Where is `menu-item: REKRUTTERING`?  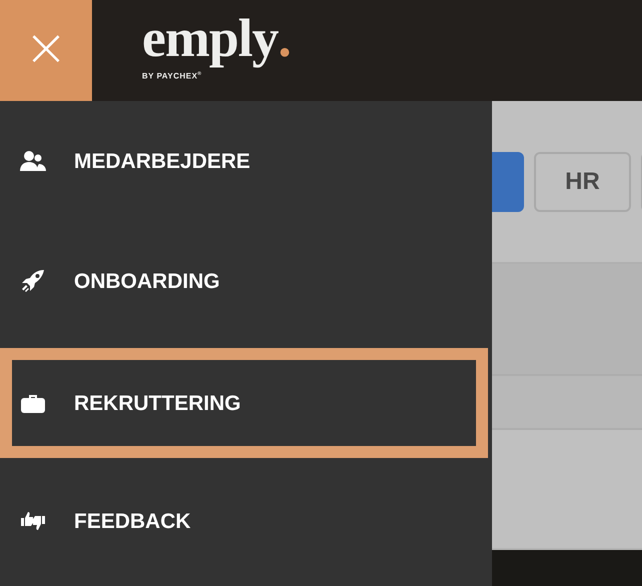
menu-item: REKRUTTERING is located at coordinates (244, 403).